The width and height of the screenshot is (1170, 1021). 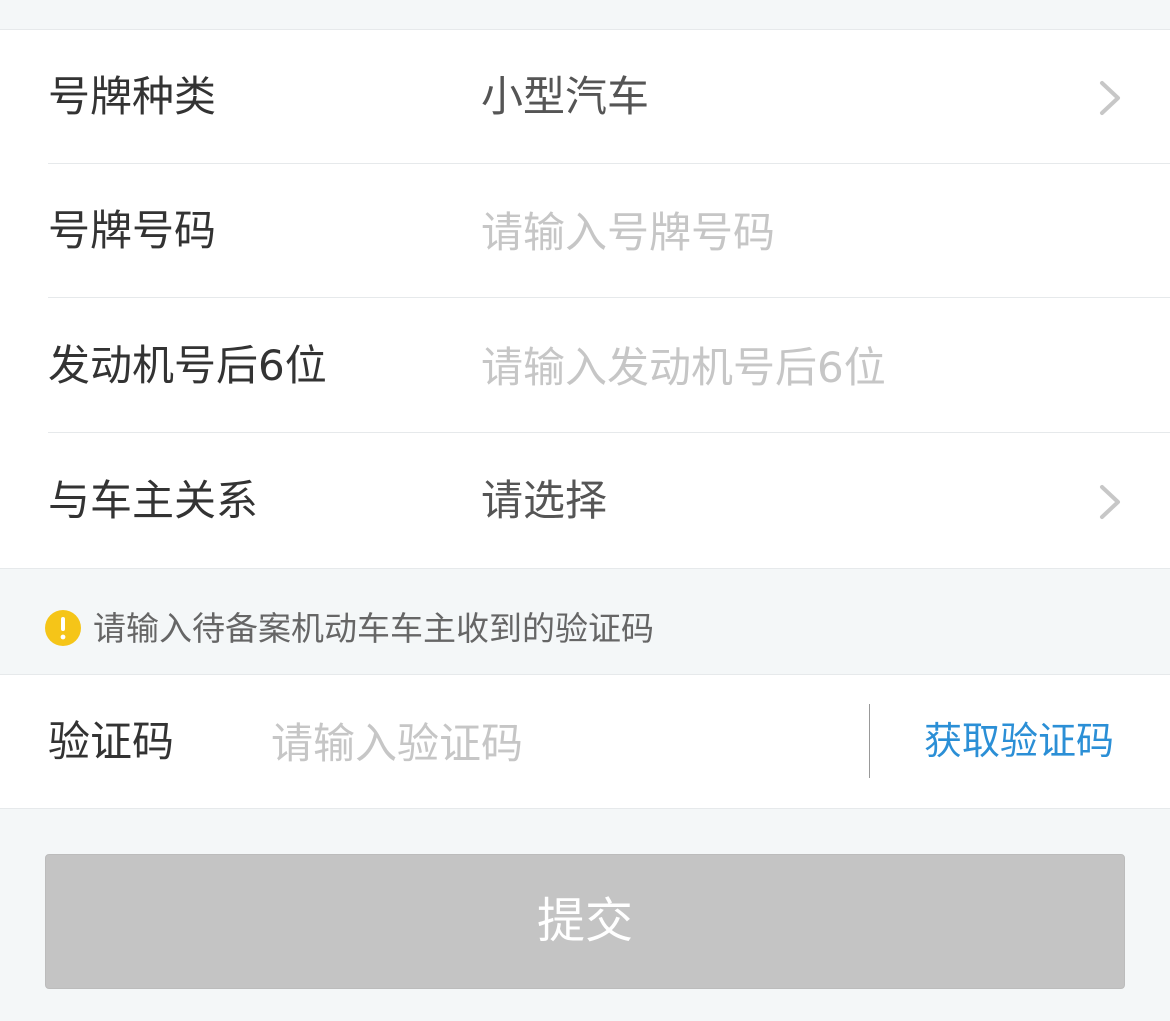 What do you see at coordinates (111, 741) in the screenshot?
I see `verification-code-label: 验证码` at bounding box center [111, 741].